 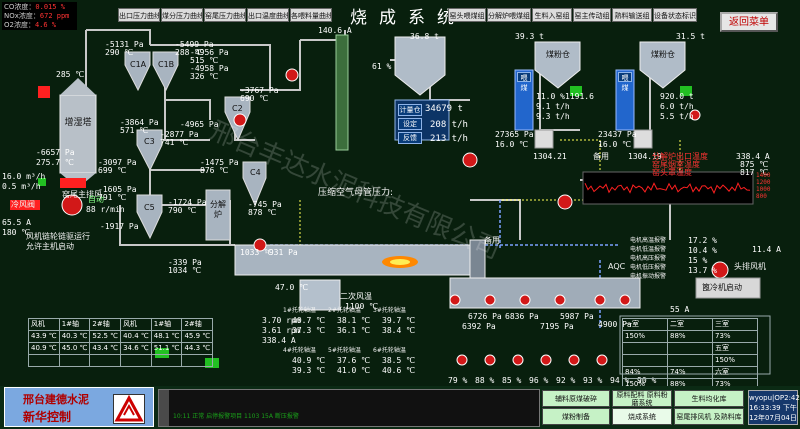 What do you see at coordinates (514, 134) in the screenshot?
I see `coal-p1: 27365 Pa` at bounding box center [514, 134].